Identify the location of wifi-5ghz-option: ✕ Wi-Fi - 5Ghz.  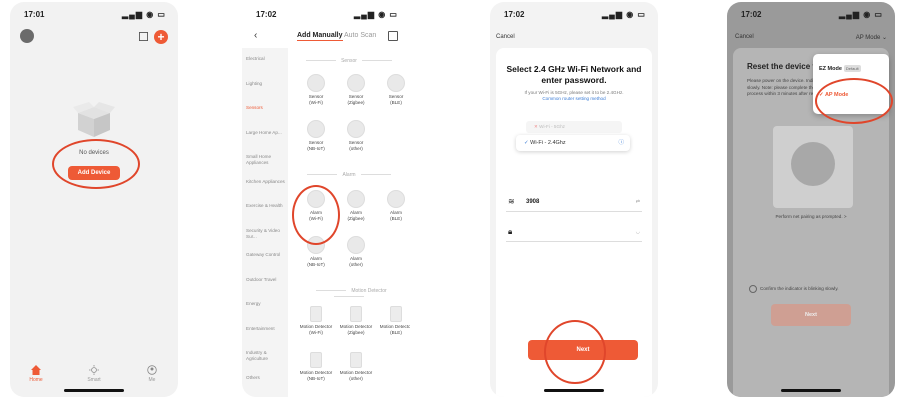
(574, 127).